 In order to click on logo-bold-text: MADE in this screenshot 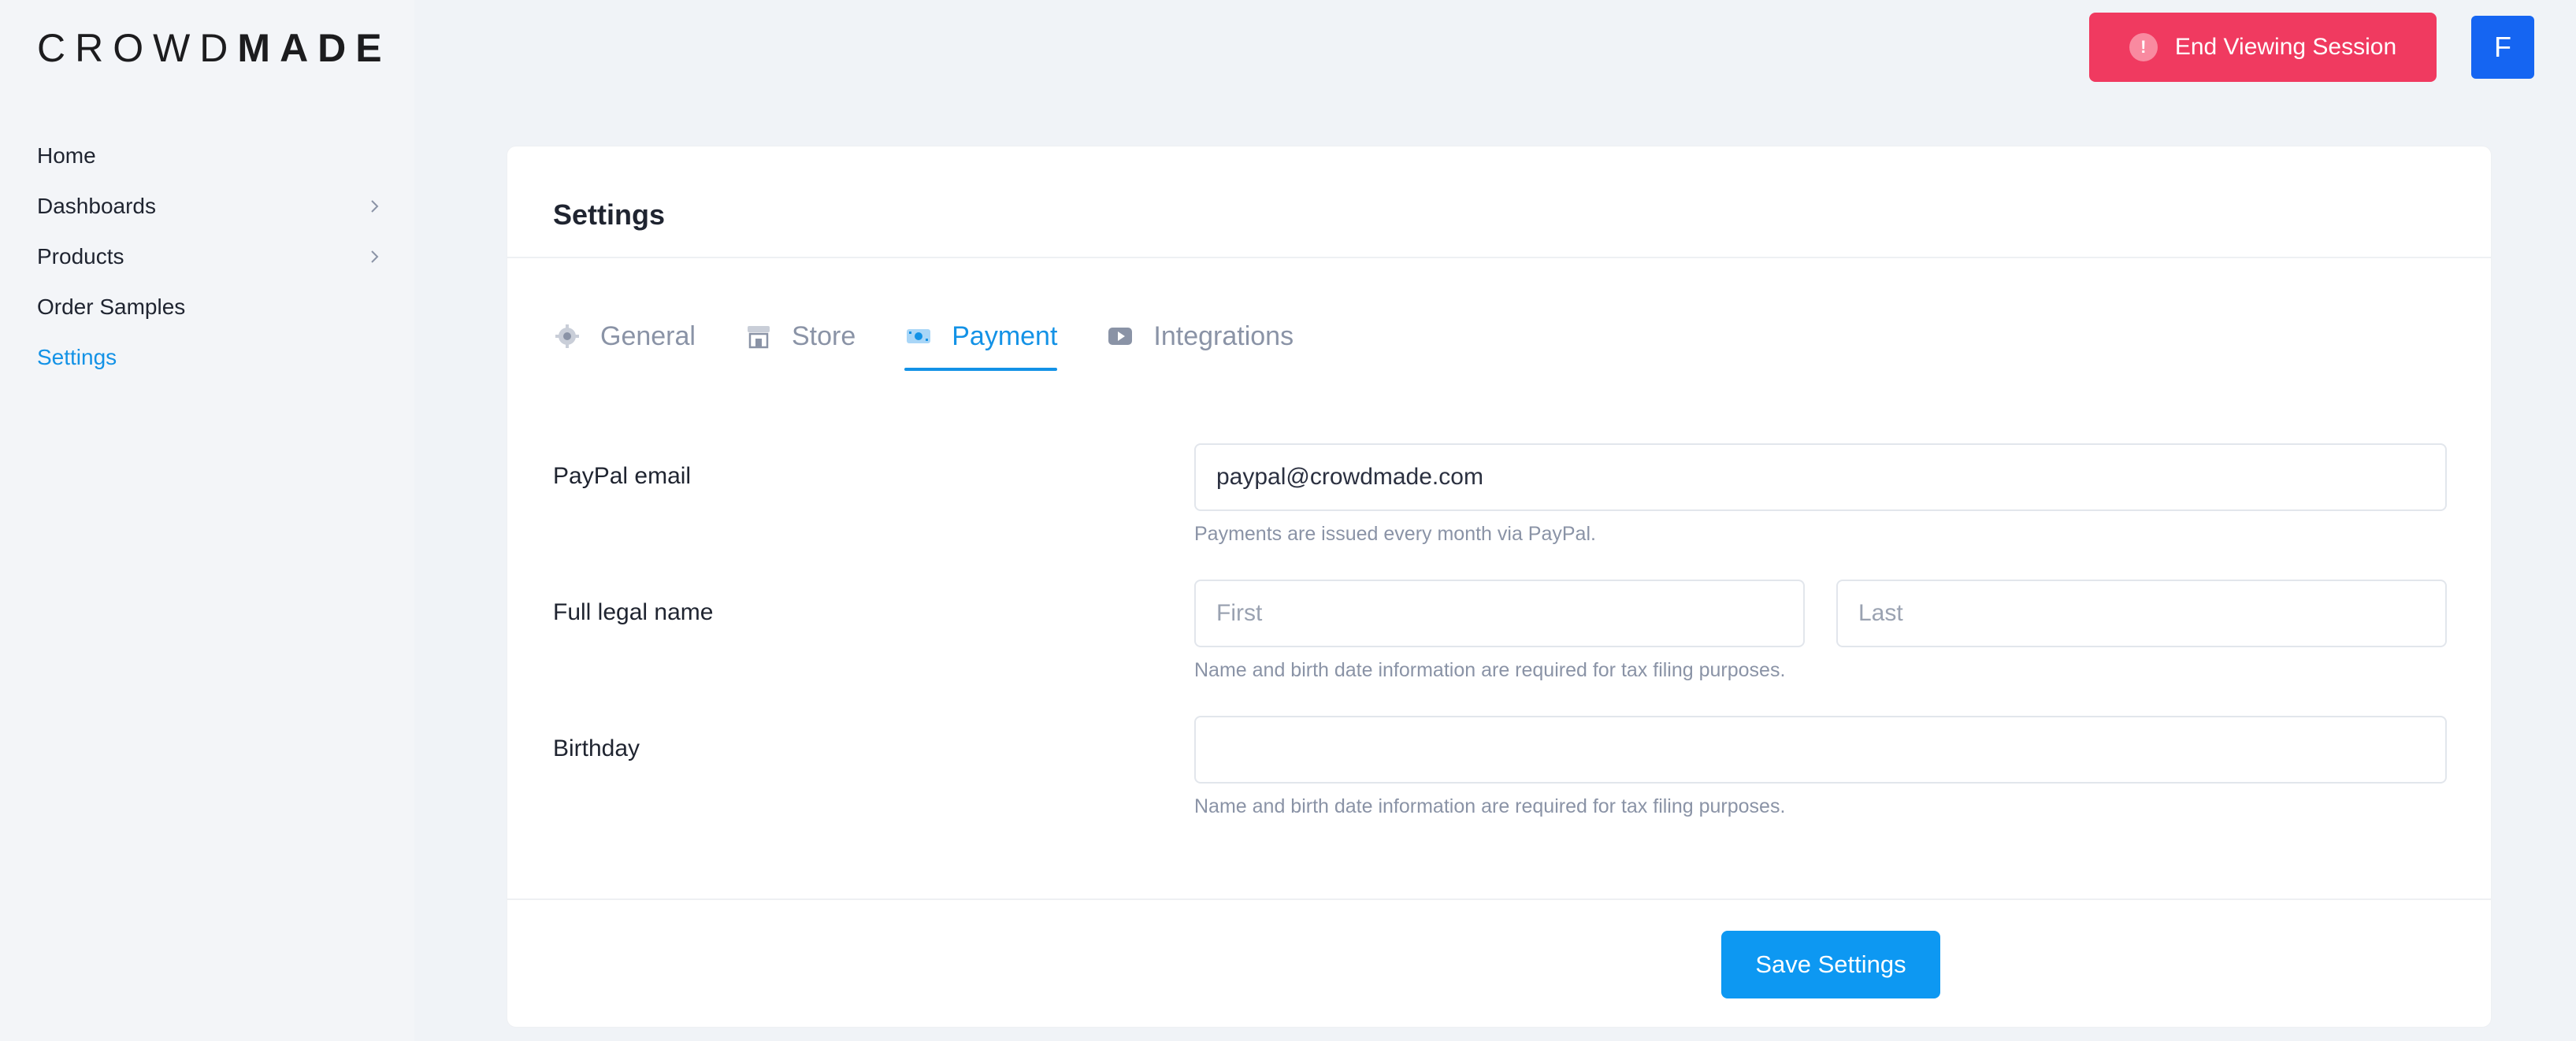, I will do `click(314, 48)`.